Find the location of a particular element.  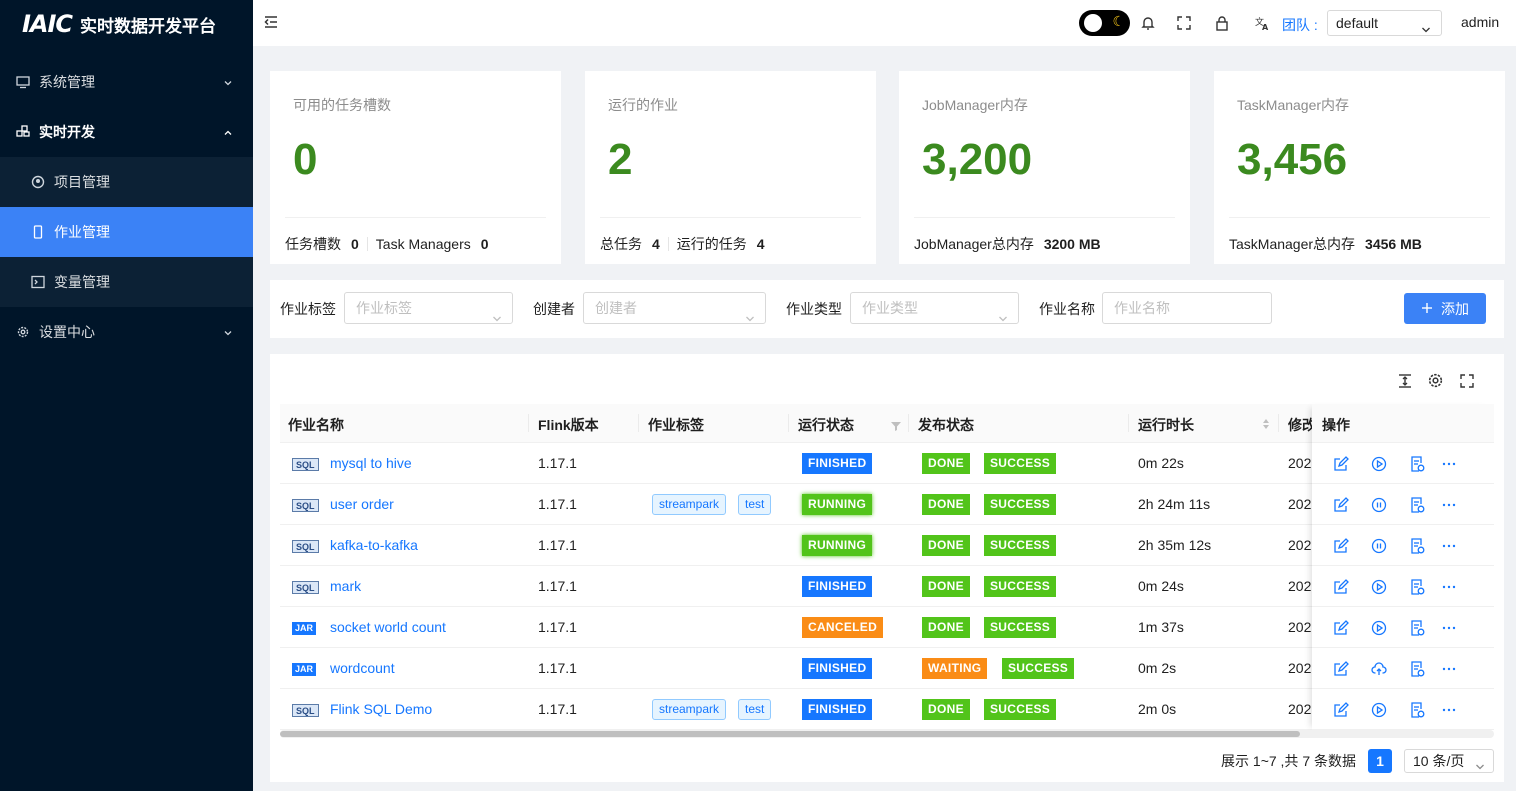

sidebar-item-realtime: 实时开发 is located at coordinates (126, 132).